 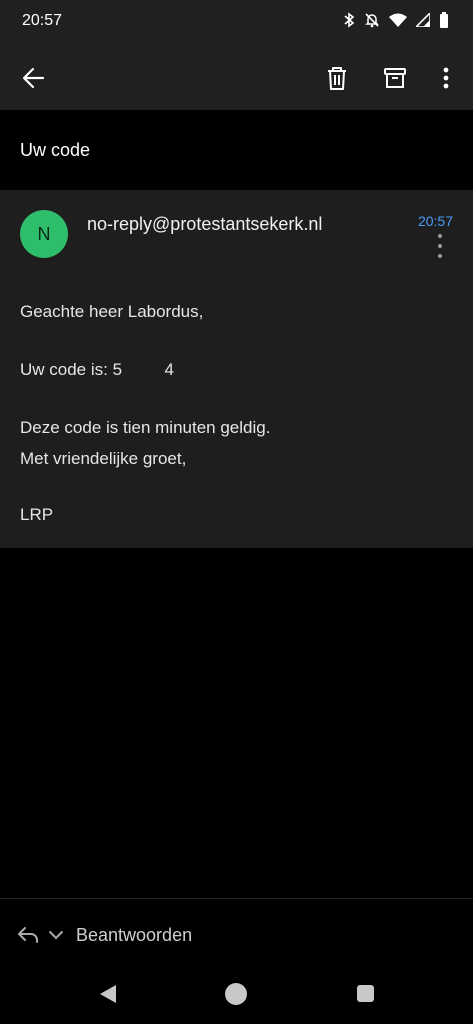 I want to click on body-validity: Deze code is tien minuten geldig., so click(x=145, y=427).